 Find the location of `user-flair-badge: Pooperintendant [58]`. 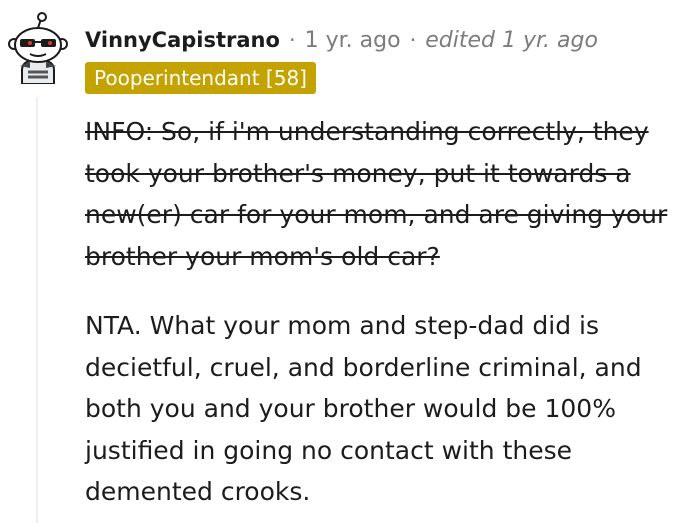

user-flair-badge: Pooperintendant [58] is located at coordinates (200, 78).